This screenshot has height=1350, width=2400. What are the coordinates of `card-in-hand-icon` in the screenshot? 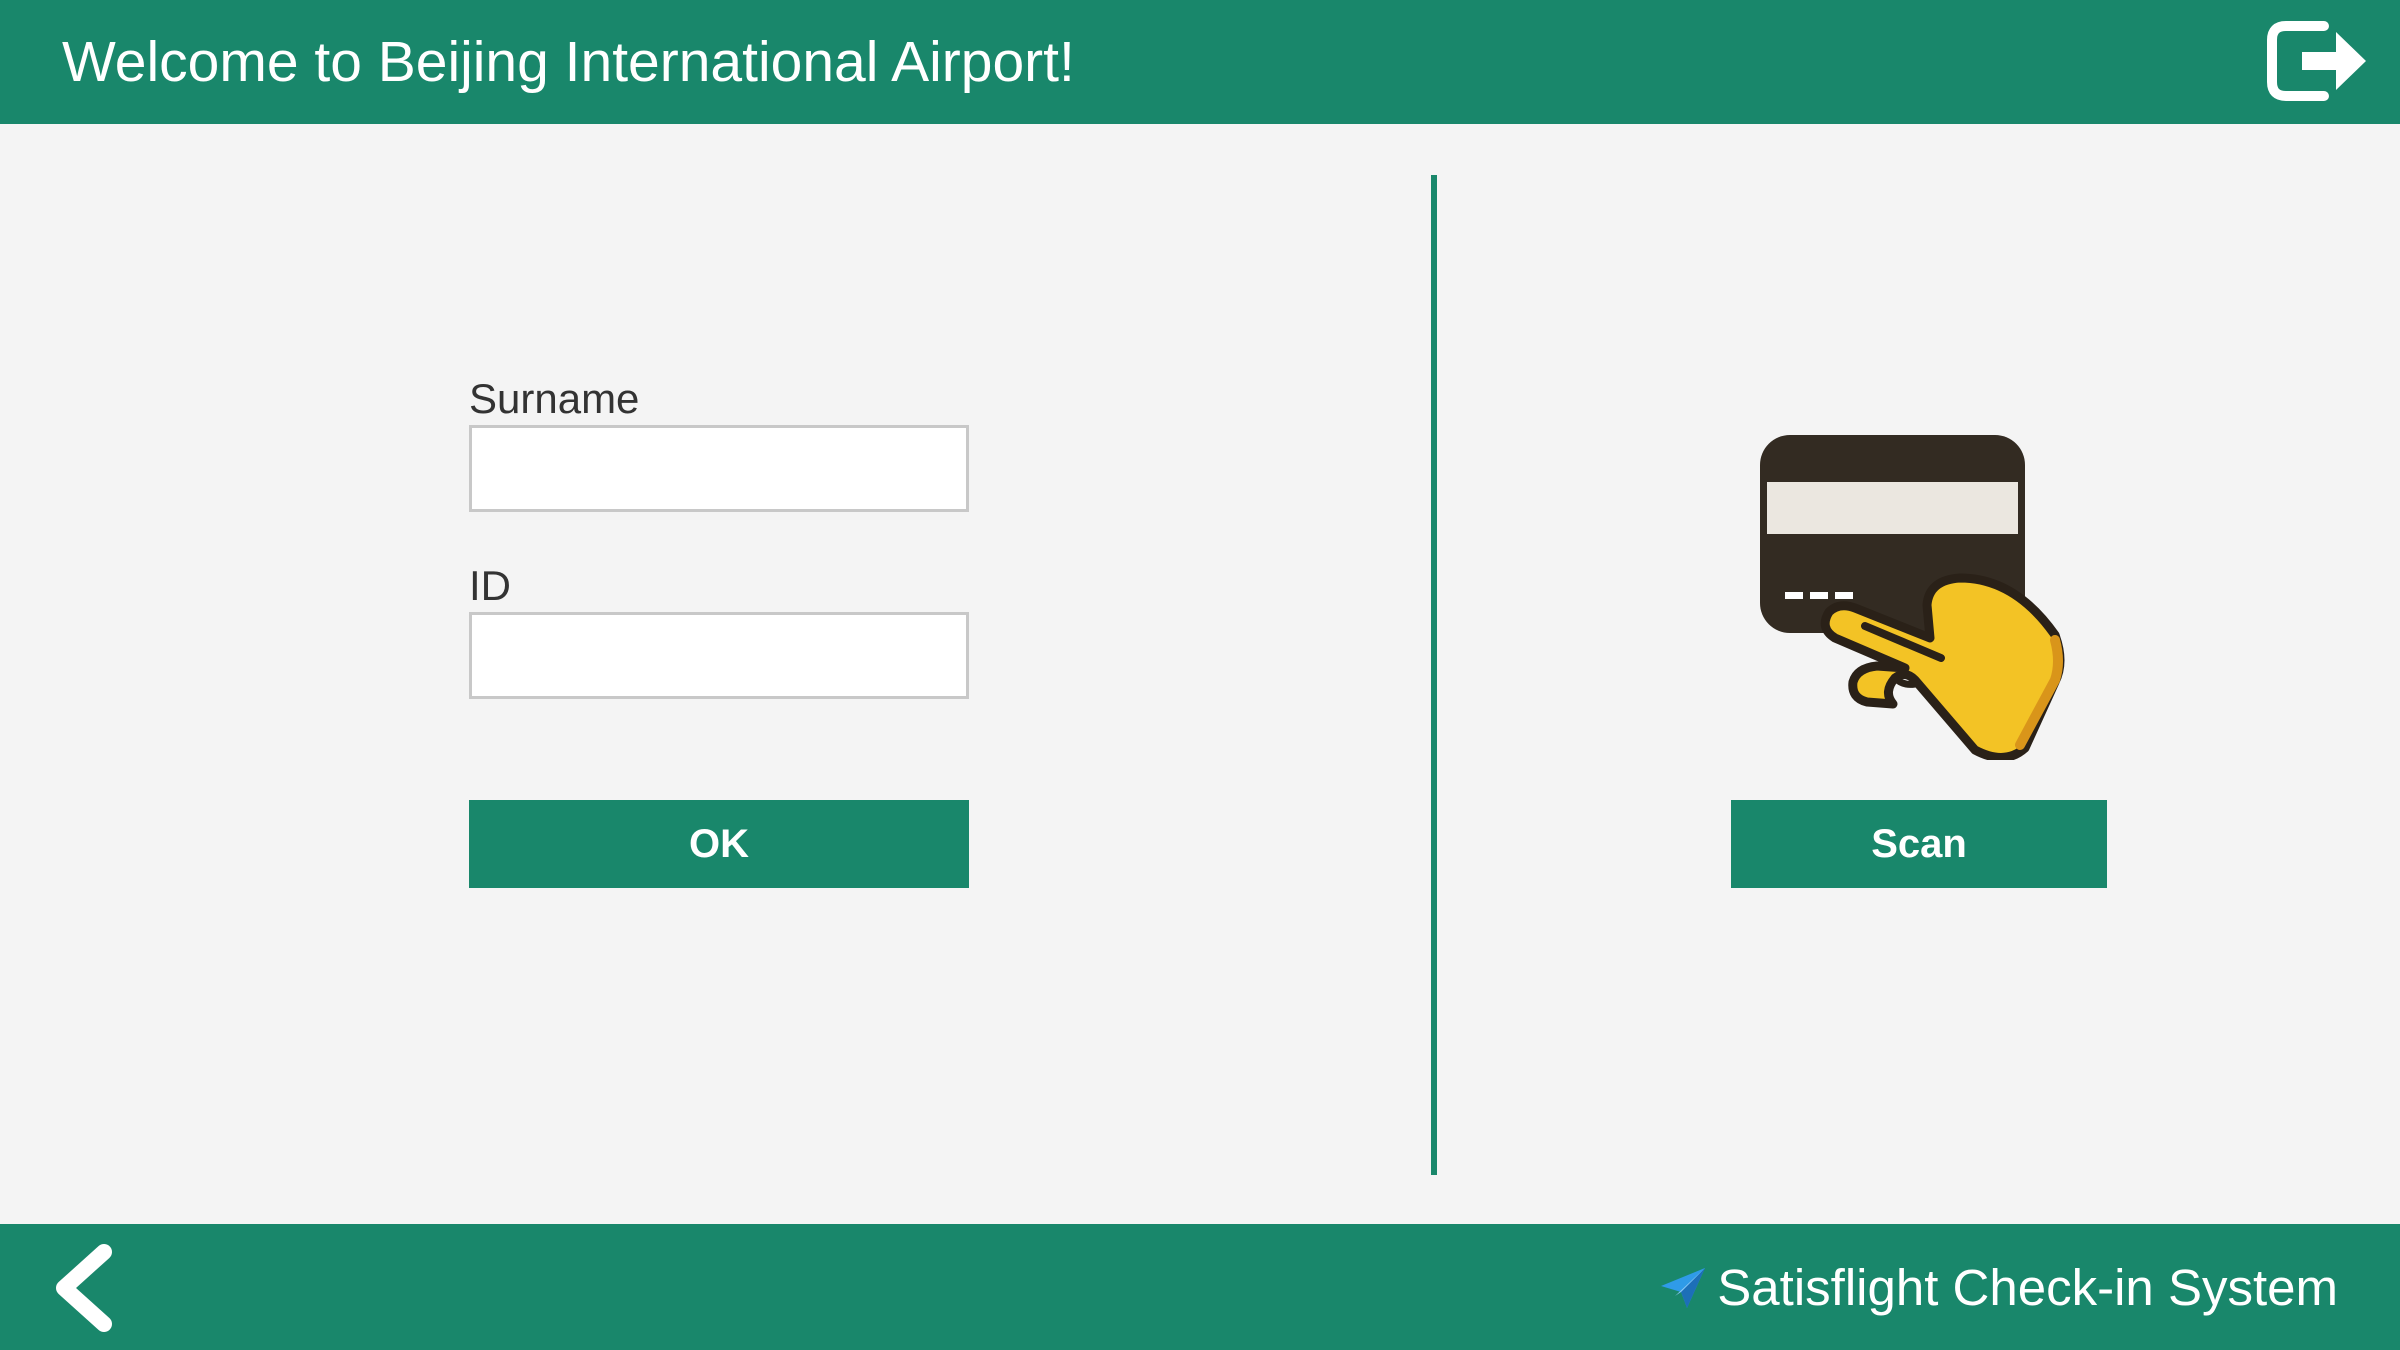 It's located at (1960, 596).